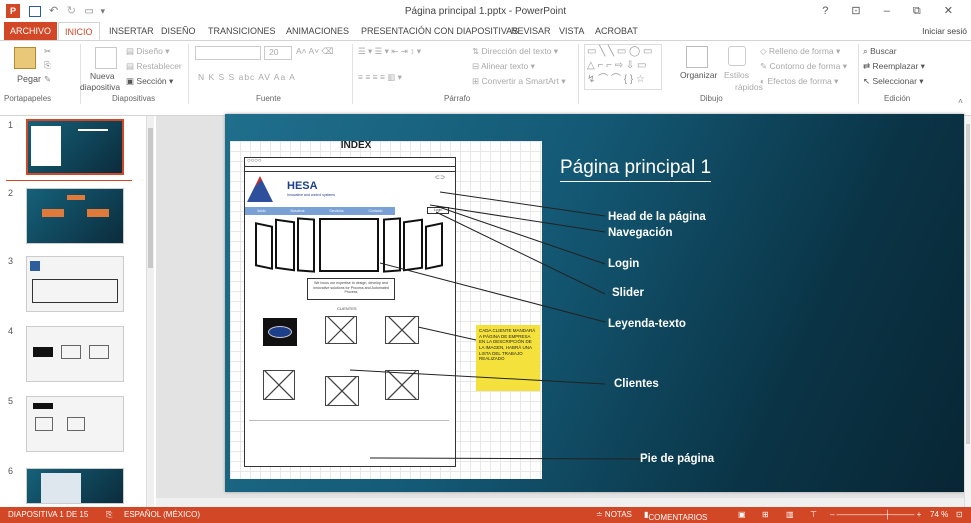 This screenshot has width=971, height=523. I want to click on comments-button: ▮ COMENTARIOS, so click(675, 516).